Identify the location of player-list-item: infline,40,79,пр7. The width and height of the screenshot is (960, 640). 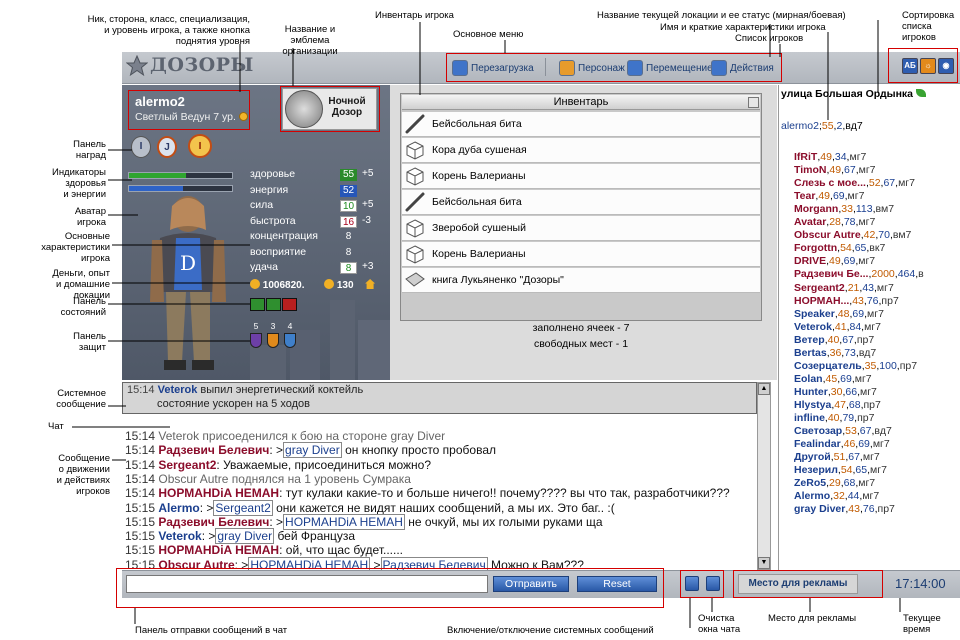
(834, 418).